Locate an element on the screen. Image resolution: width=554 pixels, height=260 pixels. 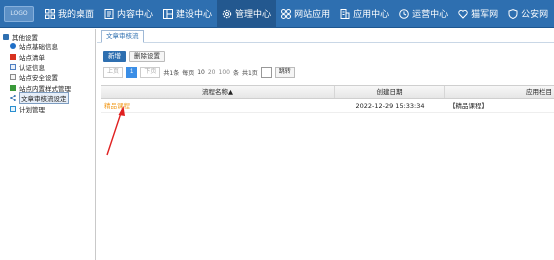
current-page-button: 1 is located at coordinates (132, 72).